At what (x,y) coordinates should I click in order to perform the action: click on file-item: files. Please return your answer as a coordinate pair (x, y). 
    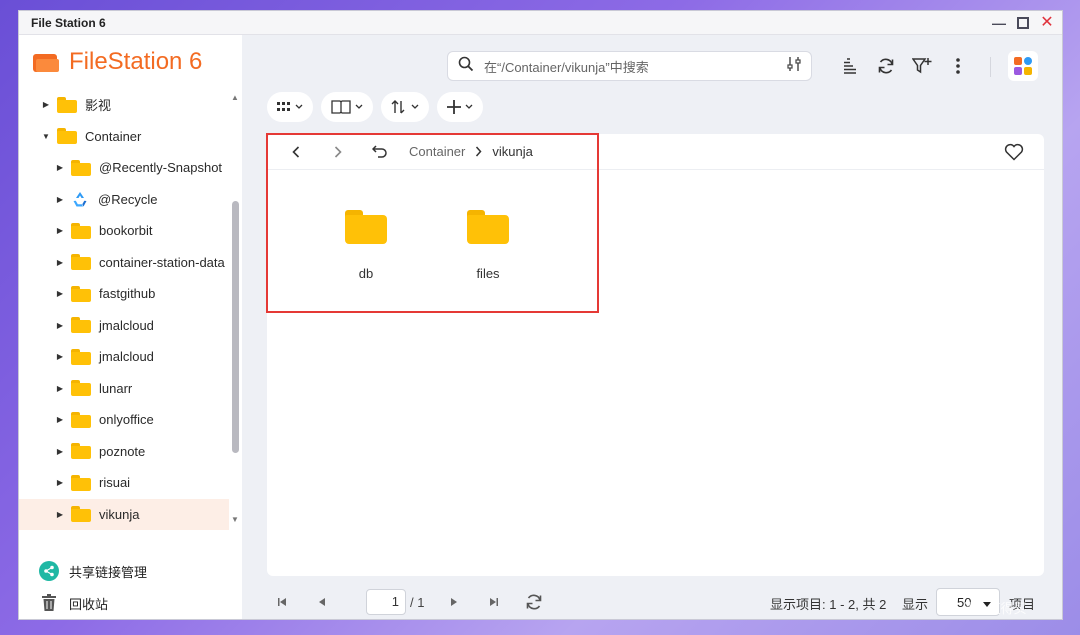
    Looking at the image, I should click on (488, 245).